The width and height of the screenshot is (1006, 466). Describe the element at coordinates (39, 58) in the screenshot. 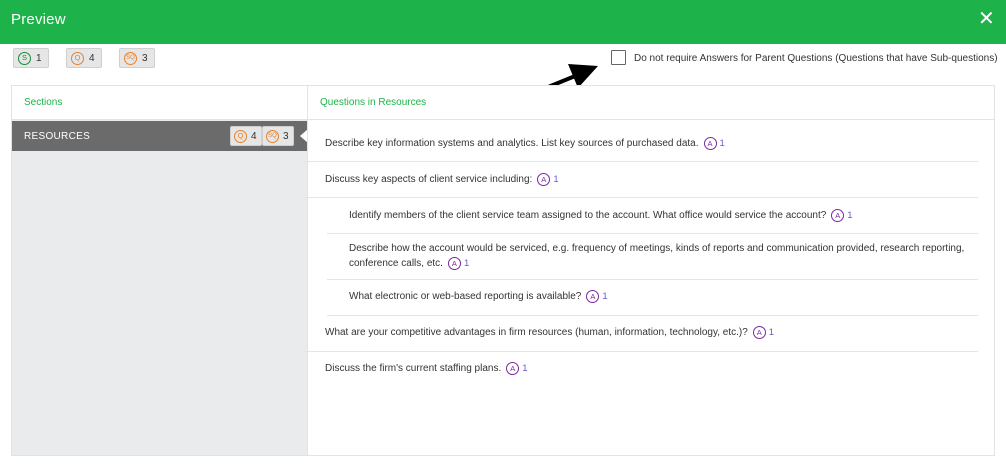

I see `sections-count: 1` at that location.